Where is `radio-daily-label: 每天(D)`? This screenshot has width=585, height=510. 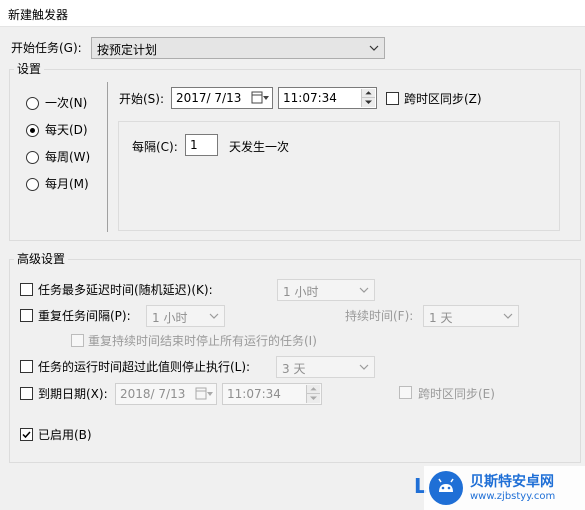
radio-daily-label: 每天(D) is located at coordinates (66, 130).